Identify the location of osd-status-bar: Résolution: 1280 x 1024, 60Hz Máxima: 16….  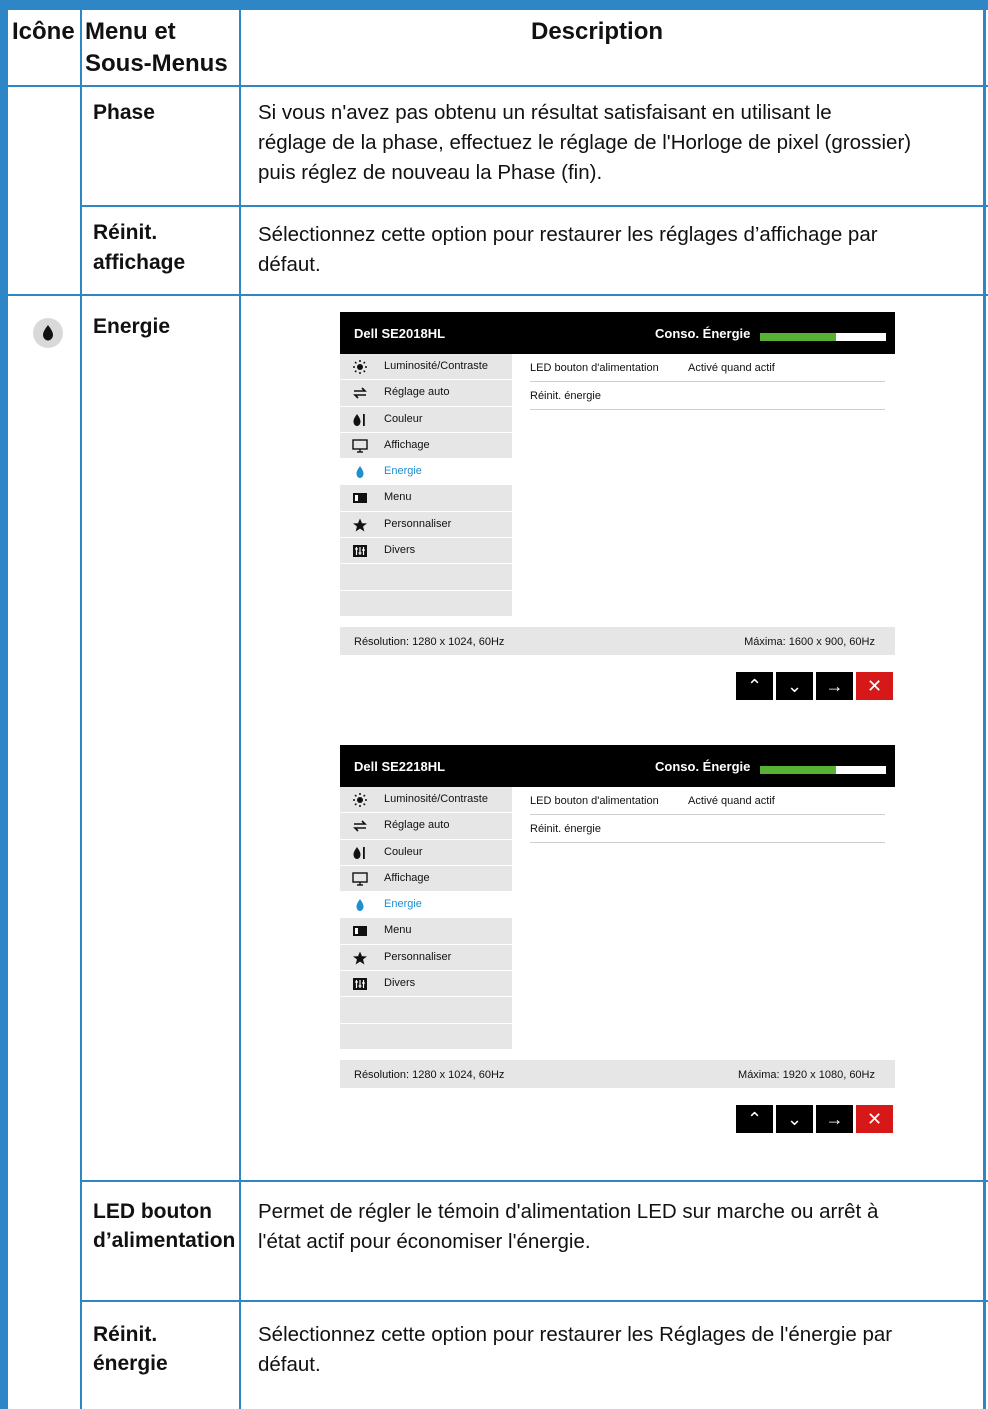
(617, 641).